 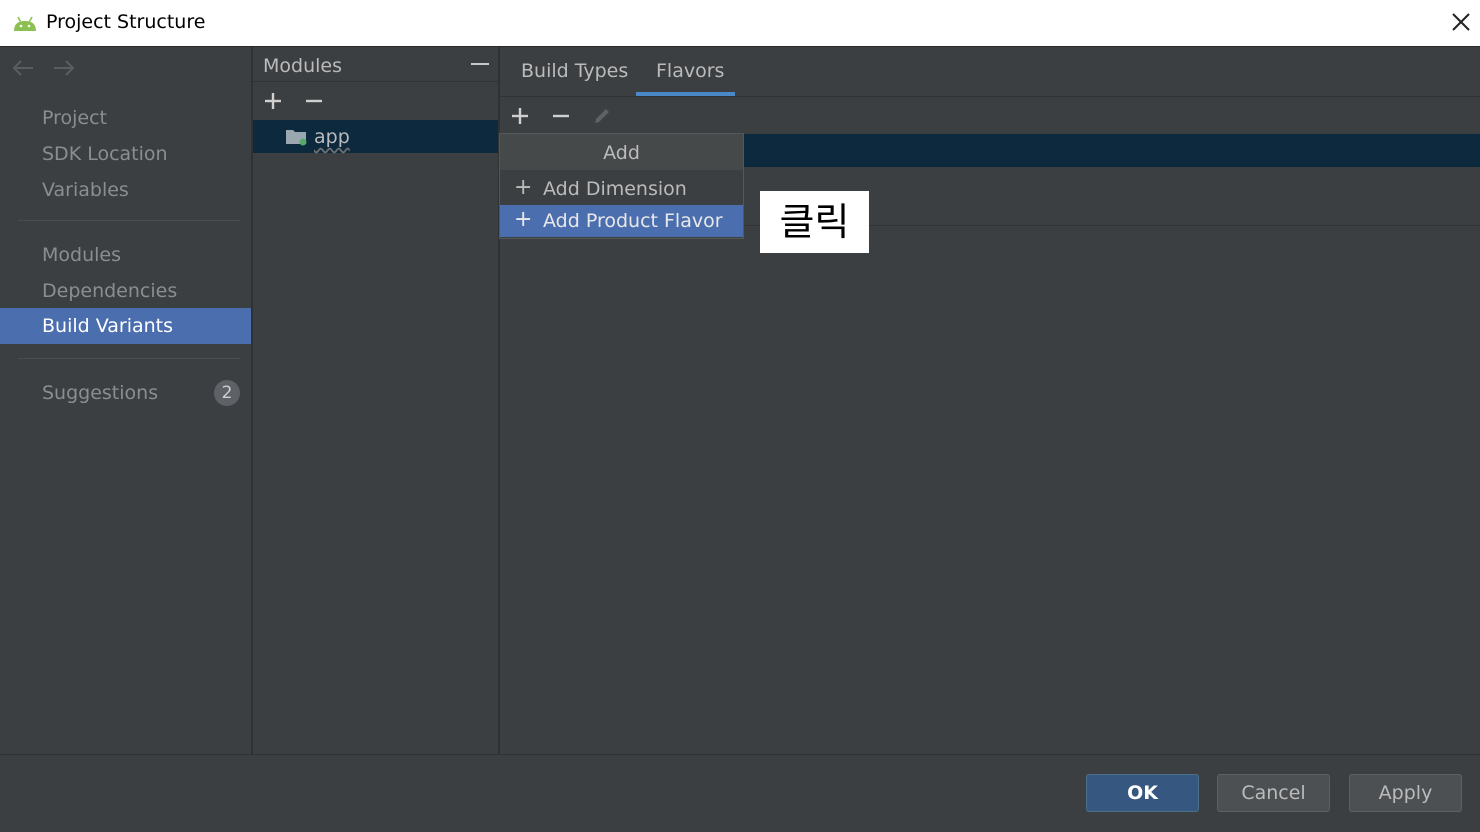 I want to click on nav-item-suggestions: Suggestions 2, so click(x=125, y=393).